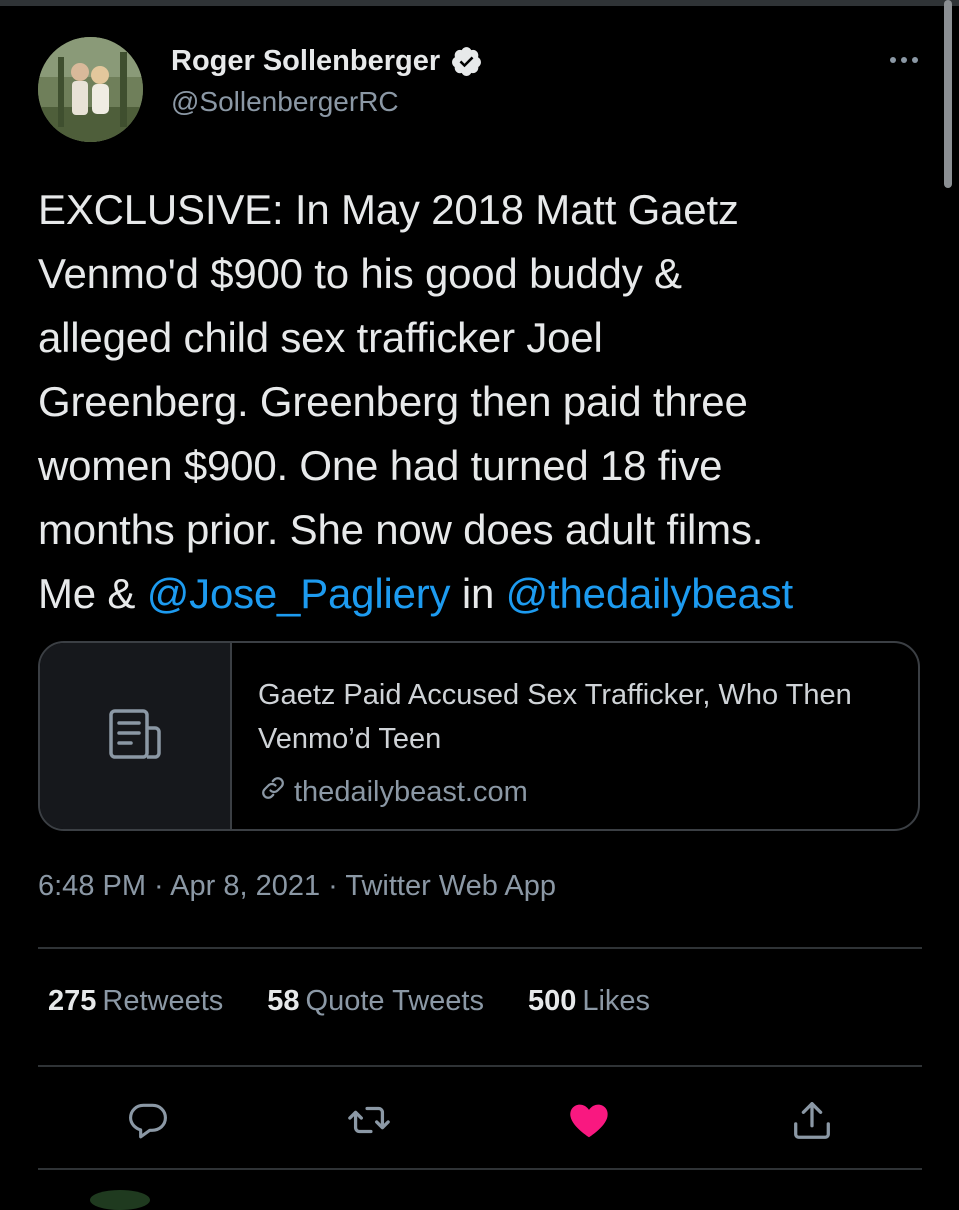 This screenshot has width=959, height=1210. Describe the element at coordinates (479, 1122) in the screenshot. I see `action-bar` at that location.